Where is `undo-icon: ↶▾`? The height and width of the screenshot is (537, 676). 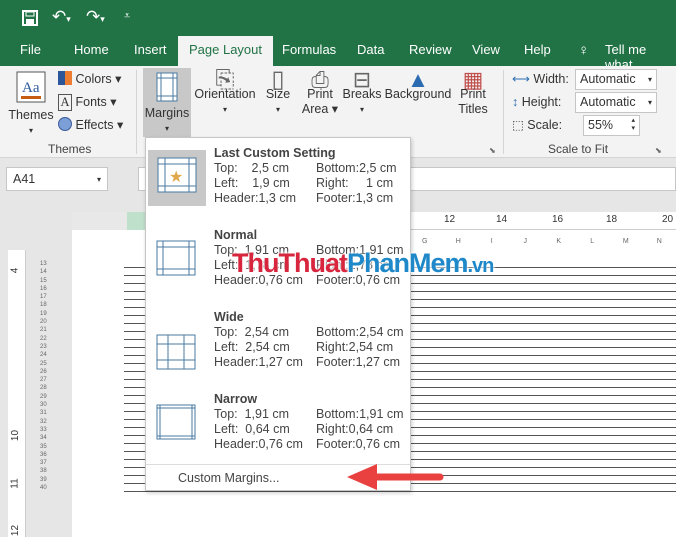 undo-icon: ↶▾ is located at coordinates (61, 17).